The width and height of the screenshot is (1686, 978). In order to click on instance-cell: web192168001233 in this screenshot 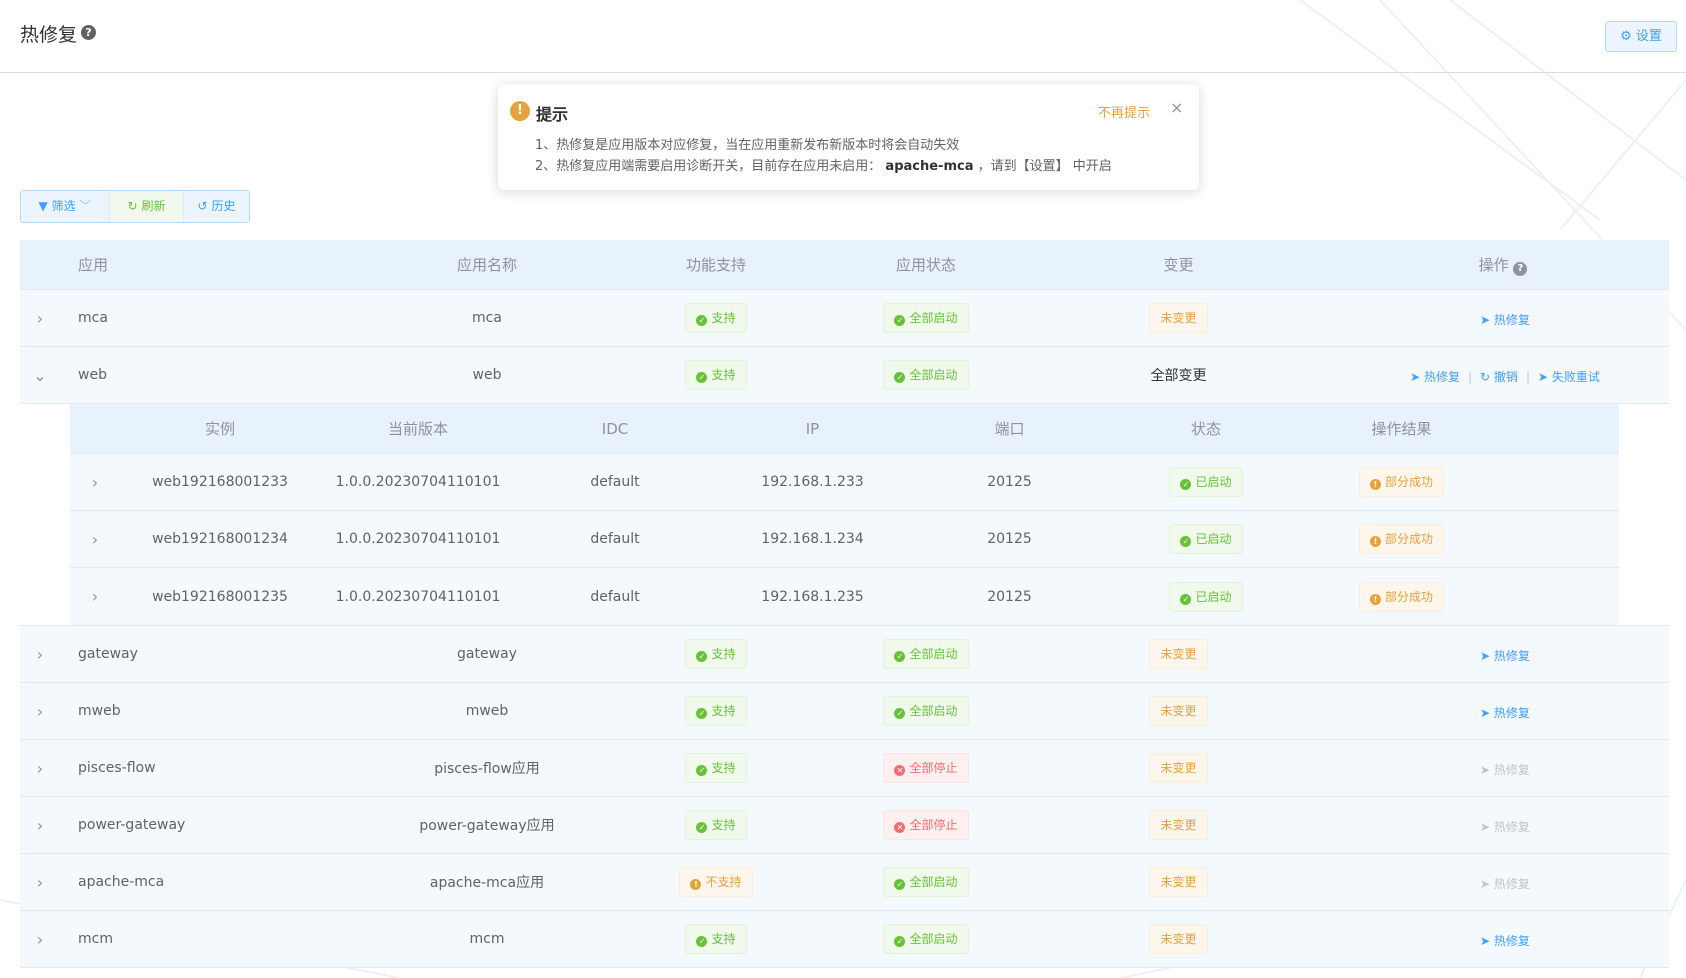, I will do `click(220, 482)`.